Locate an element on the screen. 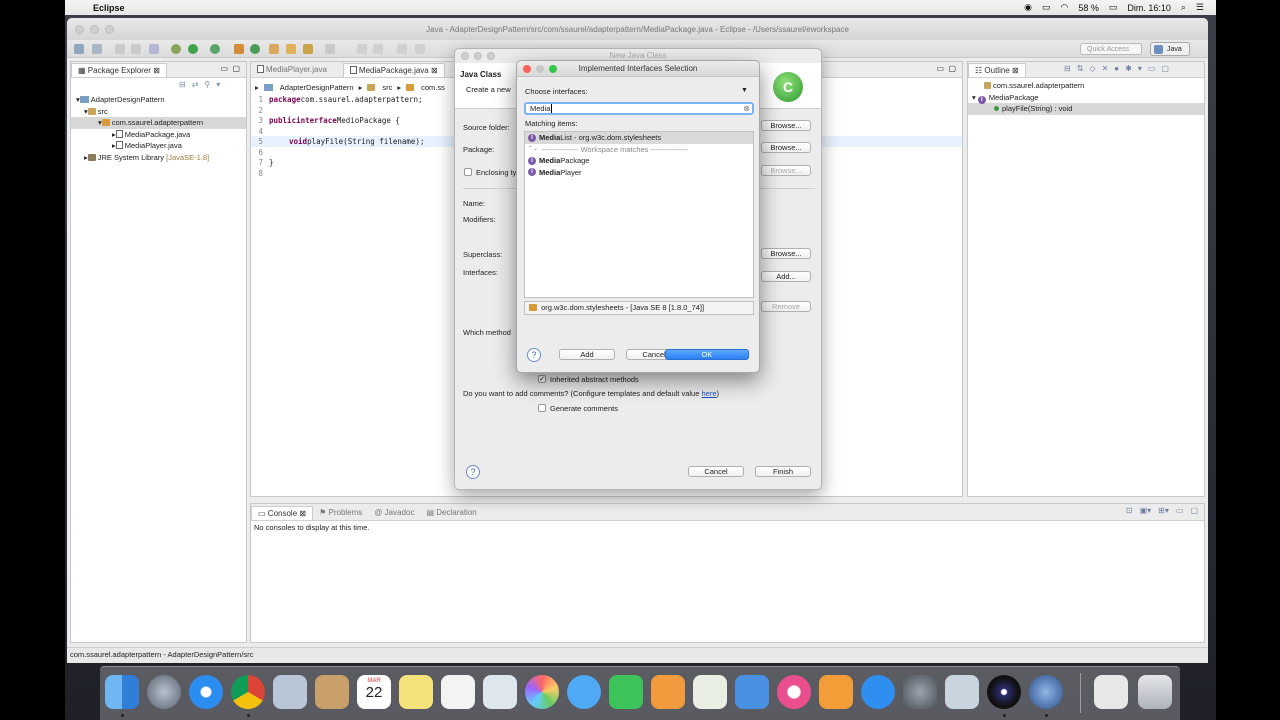  chevron-down-icon: ▼ is located at coordinates (744, 90).